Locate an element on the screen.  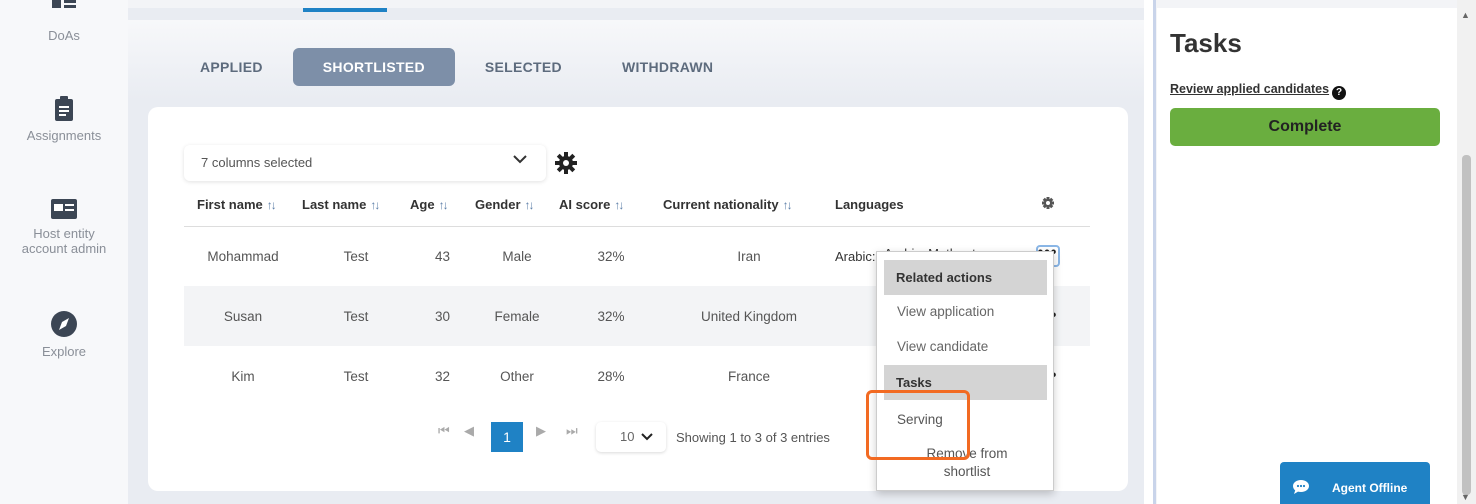
scroll-down-icon: ▼ is located at coordinates (1465, 497).